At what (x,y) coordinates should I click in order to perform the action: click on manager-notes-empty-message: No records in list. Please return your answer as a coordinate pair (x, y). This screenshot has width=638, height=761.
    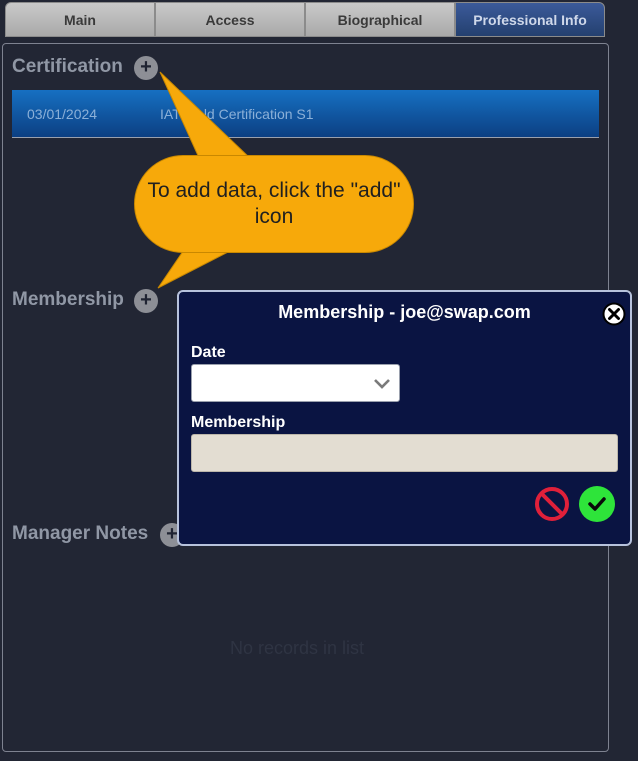
    Looking at the image, I should click on (297, 648).